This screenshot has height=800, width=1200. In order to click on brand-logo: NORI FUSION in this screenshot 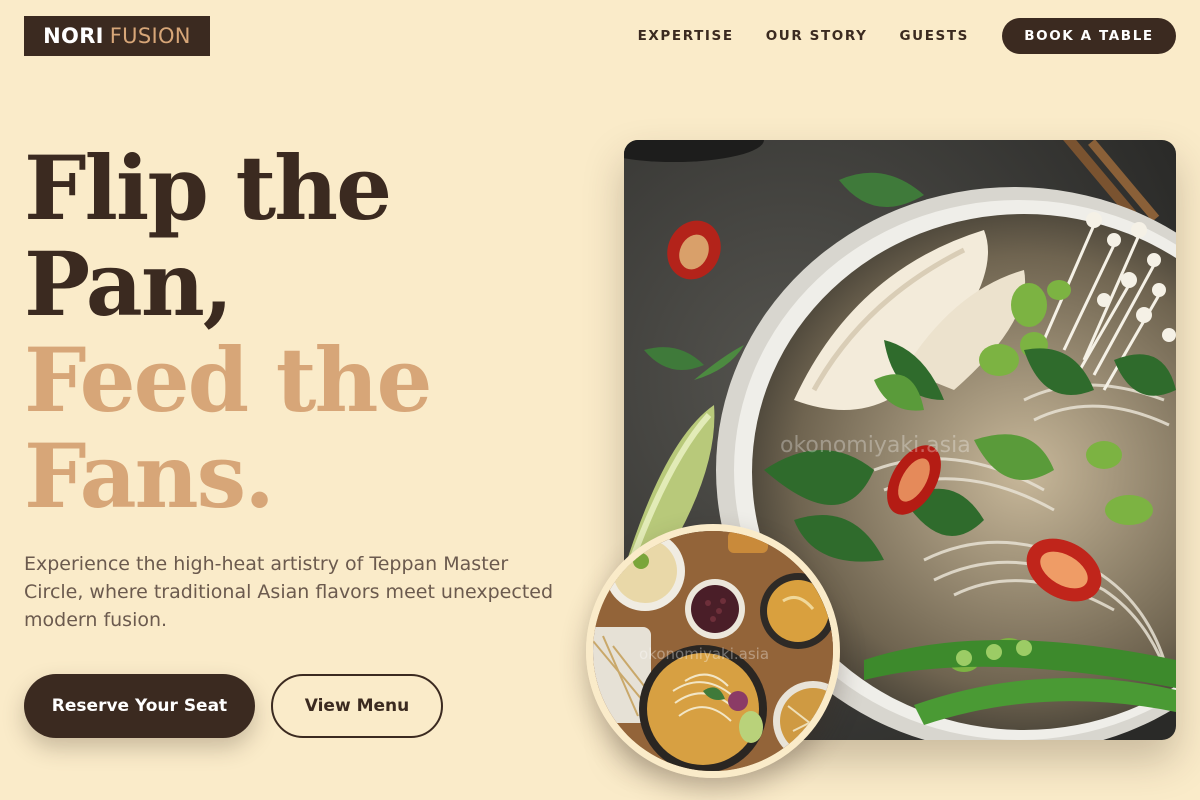, I will do `click(117, 36)`.